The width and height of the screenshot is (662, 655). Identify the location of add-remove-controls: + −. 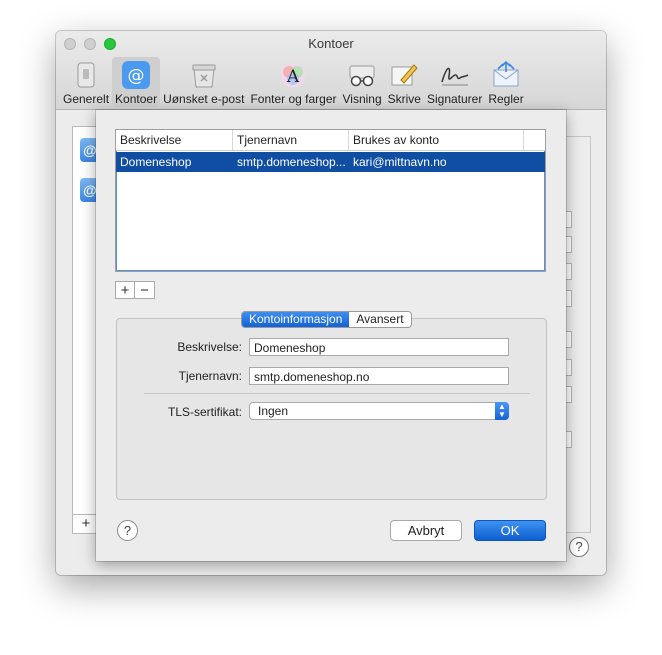
(135, 290).